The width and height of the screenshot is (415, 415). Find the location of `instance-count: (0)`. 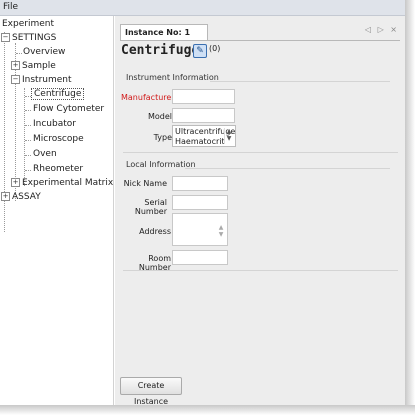

instance-count: (0) is located at coordinates (215, 48).